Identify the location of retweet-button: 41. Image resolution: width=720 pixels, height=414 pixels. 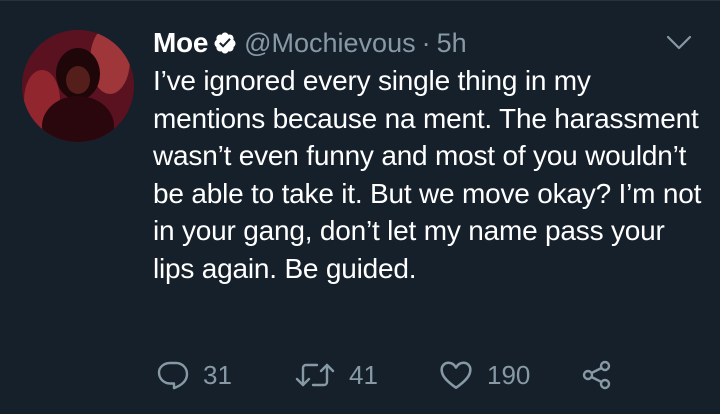
(367, 375).